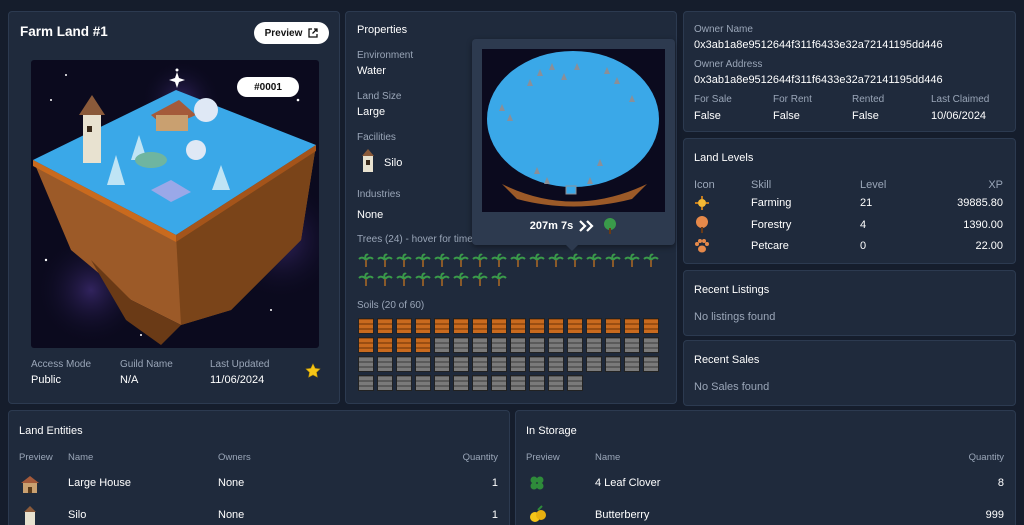  Describe the element at coordinates (393, 163) in the screenshot. I see `facility-value: Silo` at that location.